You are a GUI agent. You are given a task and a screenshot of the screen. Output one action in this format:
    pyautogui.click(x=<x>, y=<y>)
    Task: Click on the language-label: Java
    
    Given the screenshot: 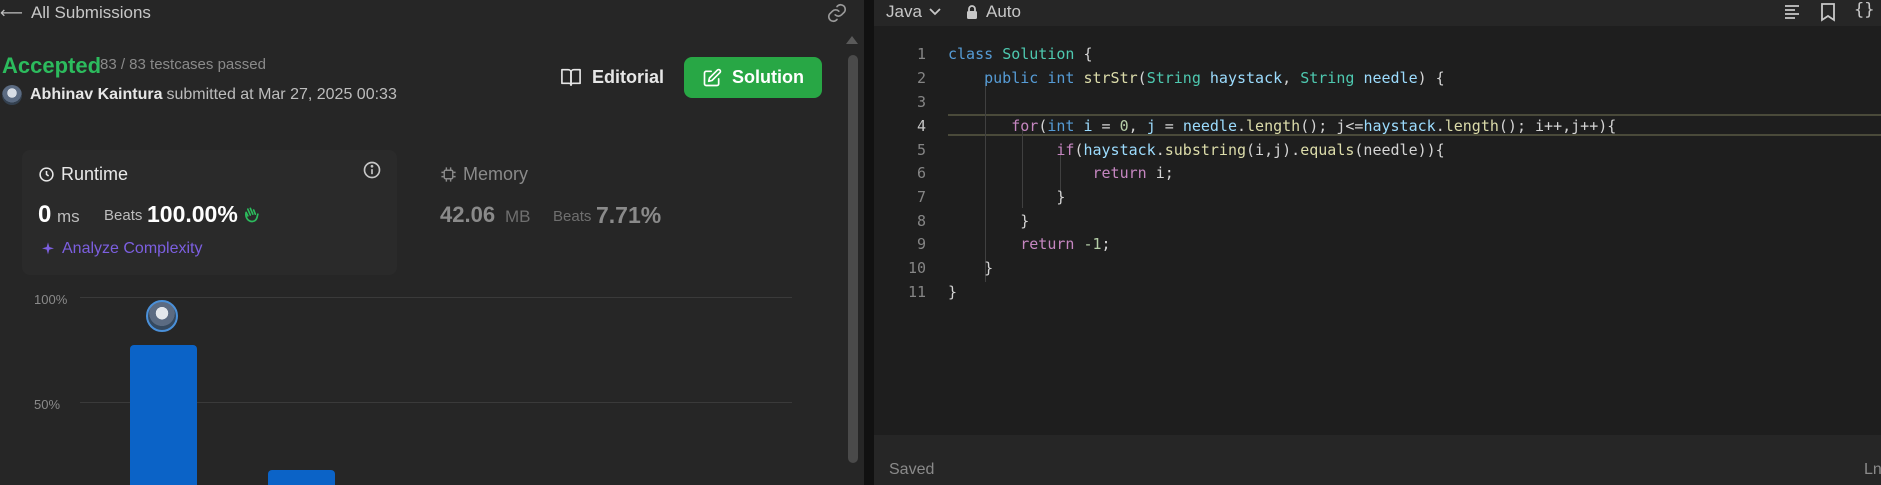 What is the action you would take?
    pyautogui.click(x=904, y=11)
    